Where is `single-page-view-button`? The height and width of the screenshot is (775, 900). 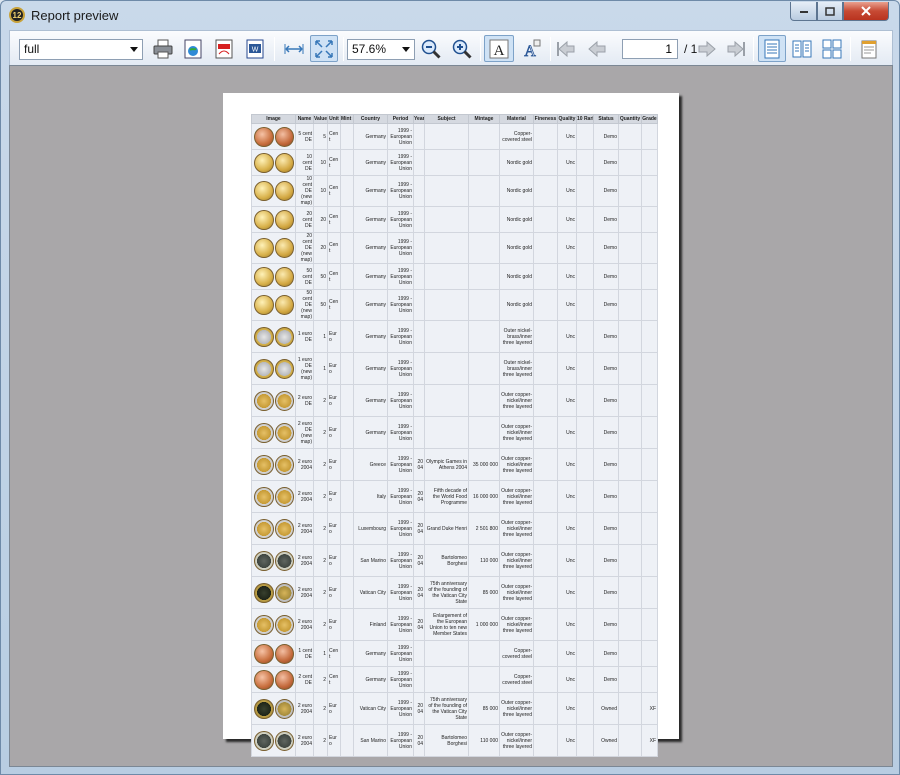
single-page-view-button is located at coordinates (772, 48).